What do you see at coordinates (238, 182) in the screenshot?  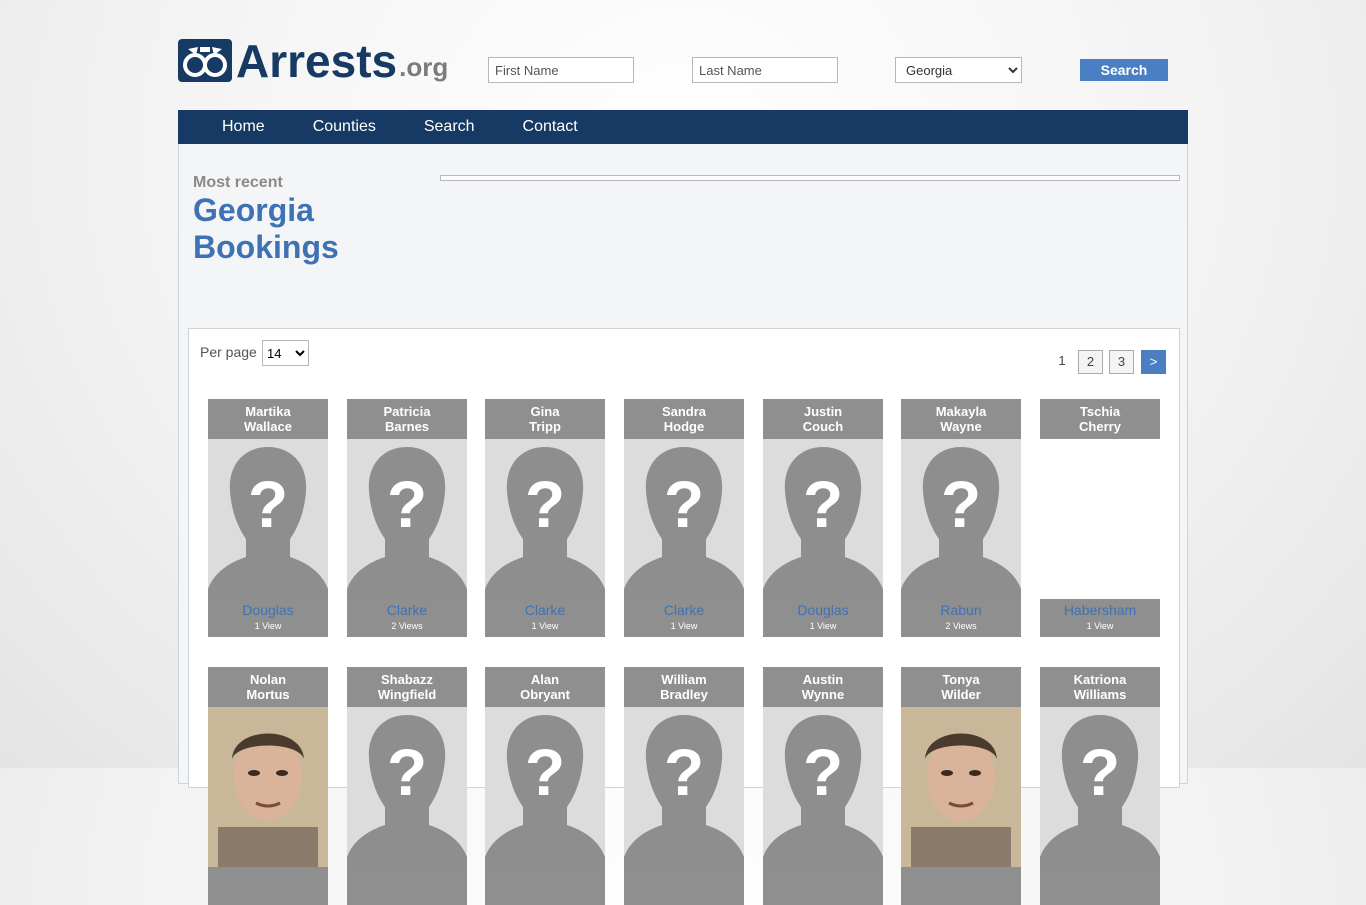 I see `page-kicker: Most recent` at bounding box center [238, 182].